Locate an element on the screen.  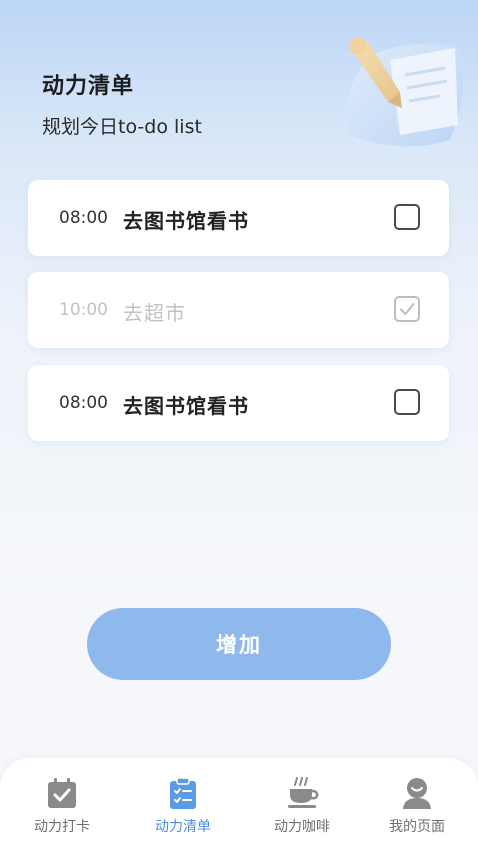
add-button: 增加 is located at coordinates (239, 644).